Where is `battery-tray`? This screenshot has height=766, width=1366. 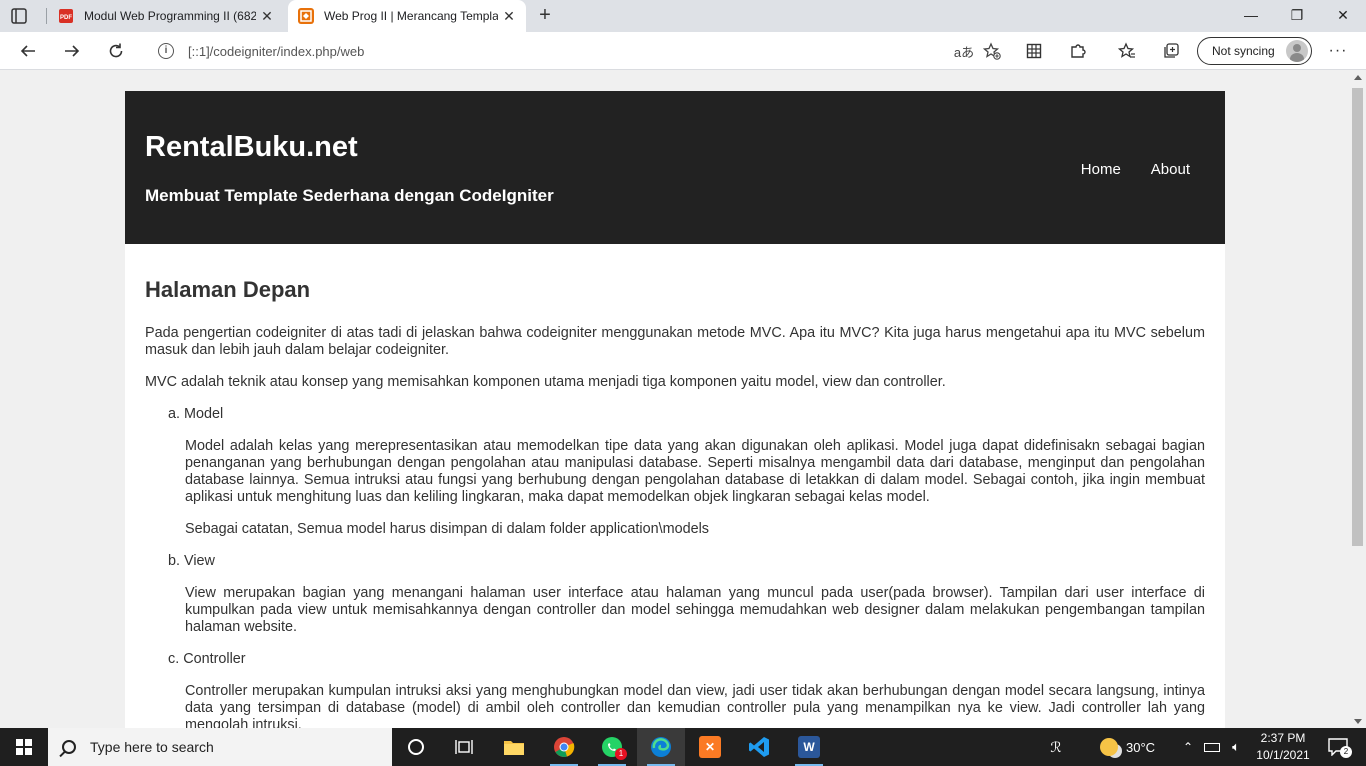
battery-tray is located at coordinates (1212, 747).